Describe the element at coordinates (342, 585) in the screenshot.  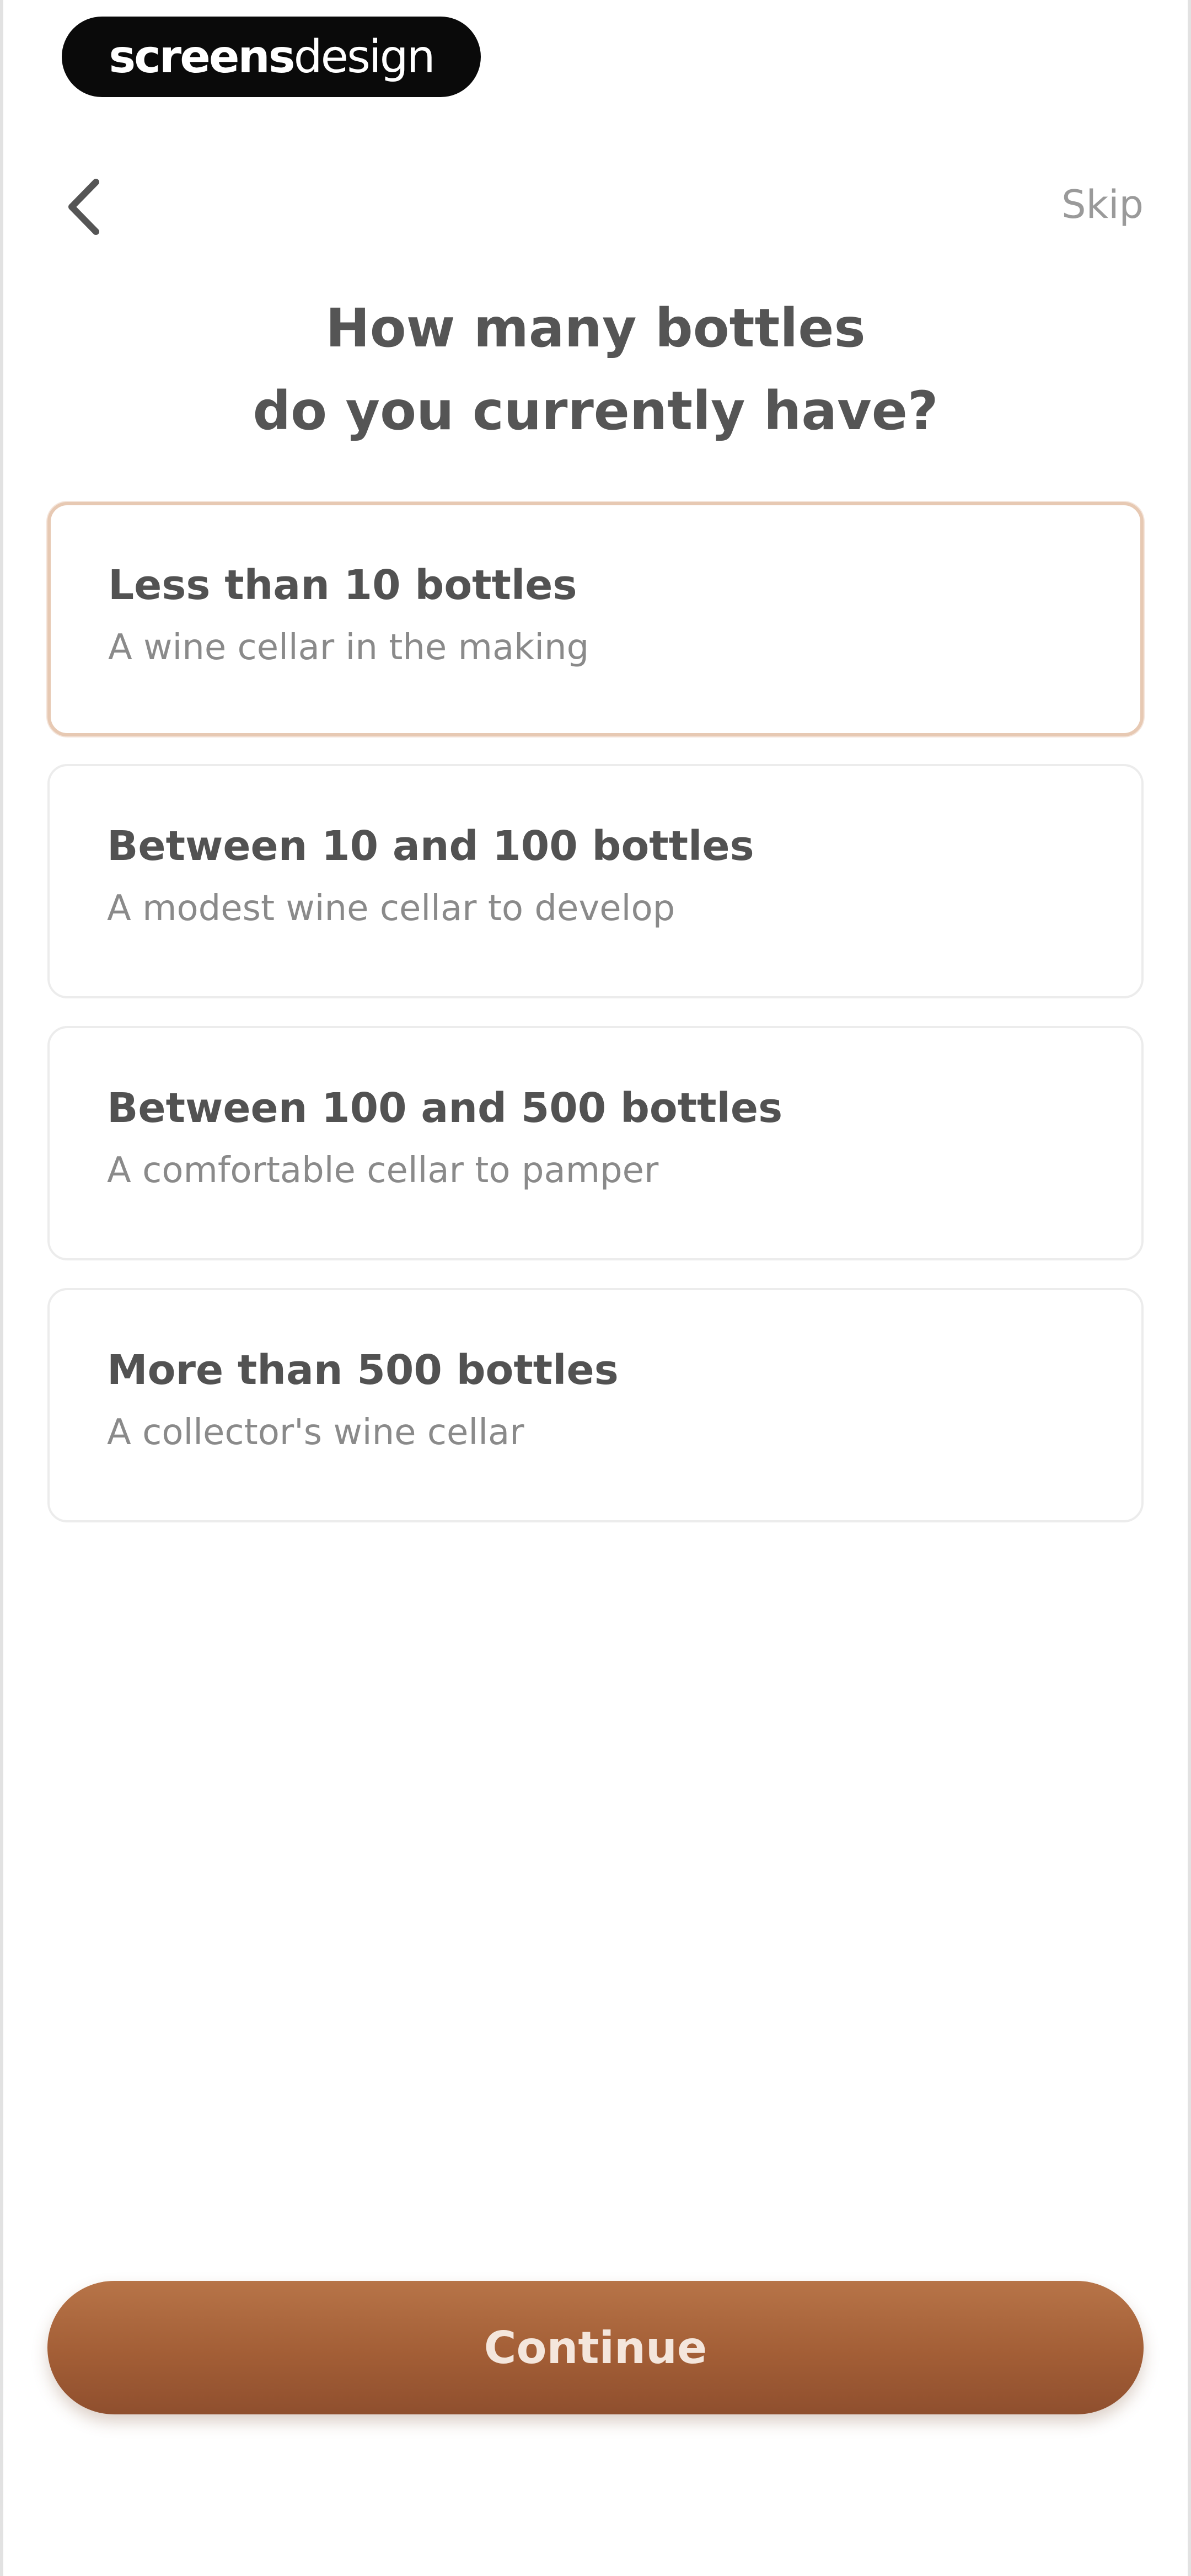
I see `option-title: Less than 10 bottles` at that location.